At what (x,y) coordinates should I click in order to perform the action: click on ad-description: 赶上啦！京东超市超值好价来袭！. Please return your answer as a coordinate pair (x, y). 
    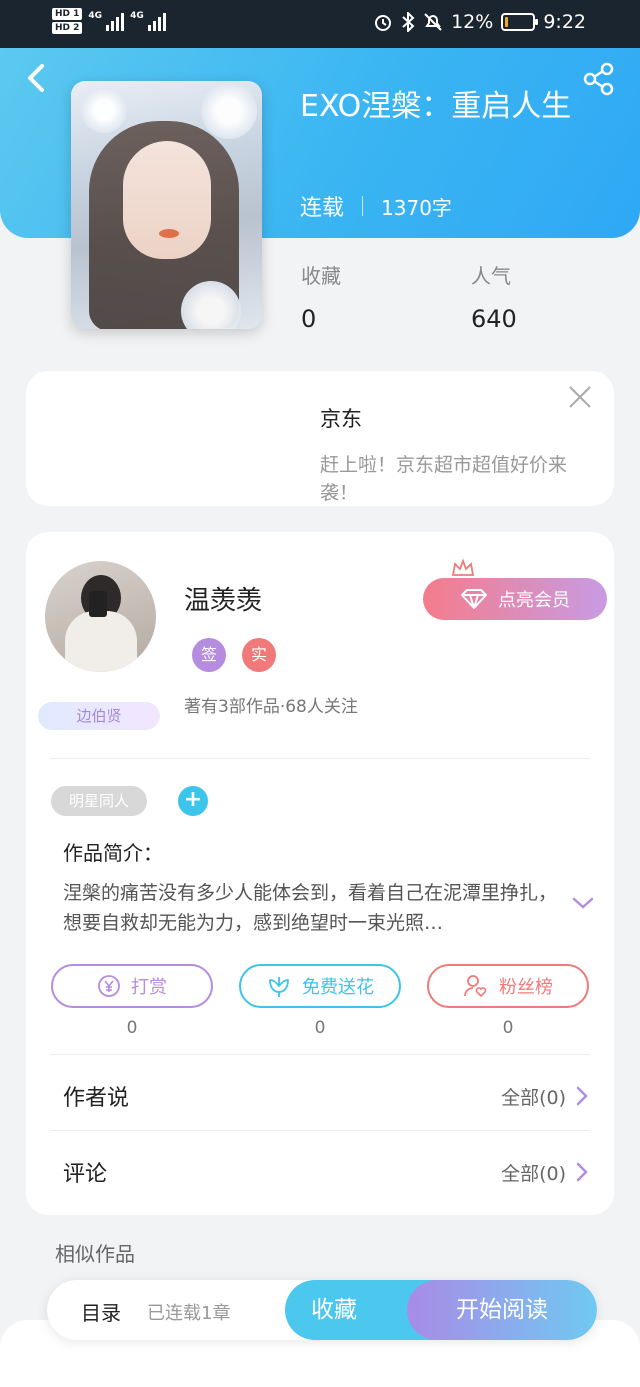
    Looking at the image, I should click on (444, 479).